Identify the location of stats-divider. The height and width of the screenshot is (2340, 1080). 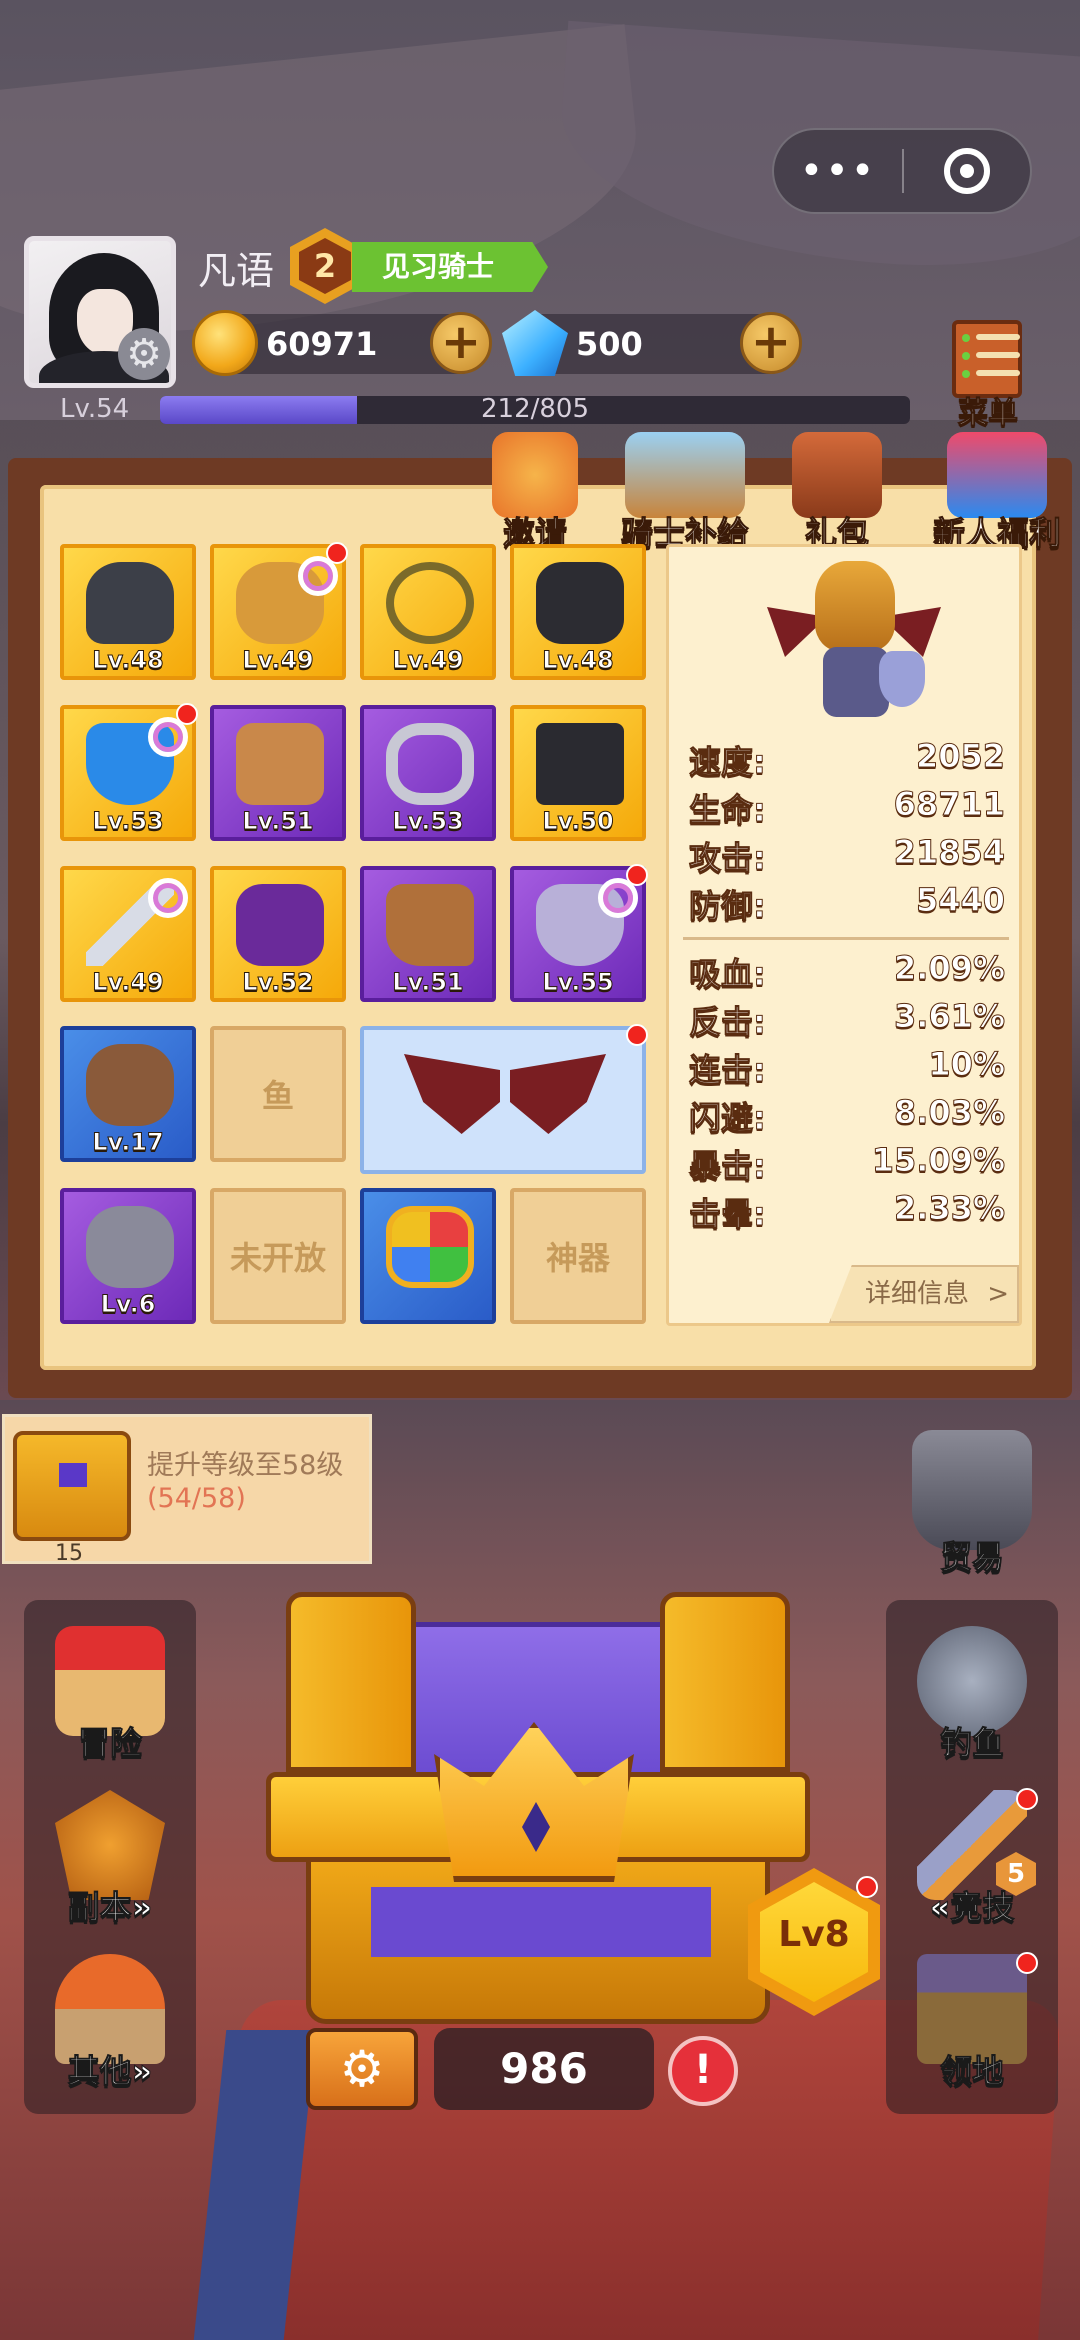
(846, 938).